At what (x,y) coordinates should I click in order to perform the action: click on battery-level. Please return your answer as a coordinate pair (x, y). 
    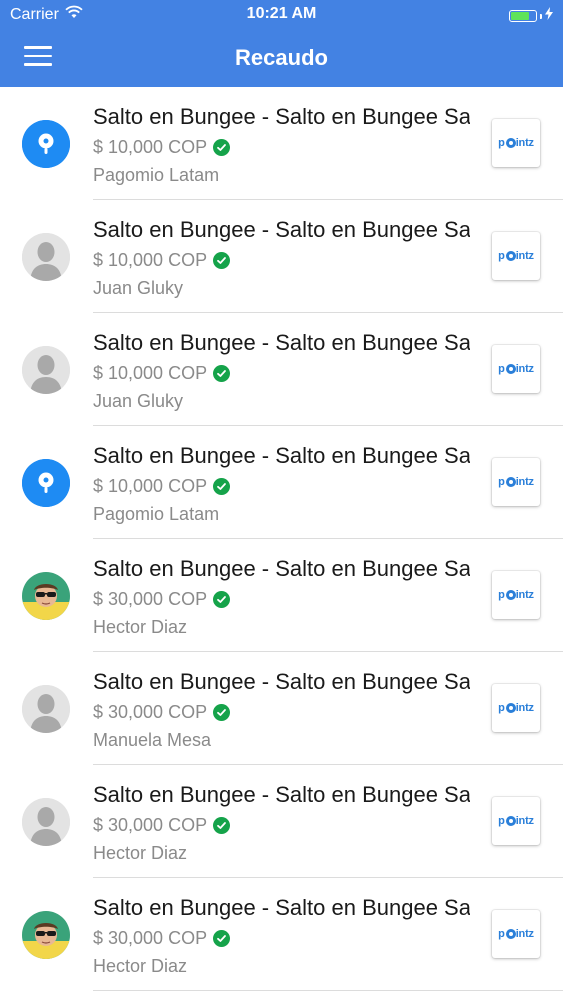
    Looking at the image, I should click on (520, 16).